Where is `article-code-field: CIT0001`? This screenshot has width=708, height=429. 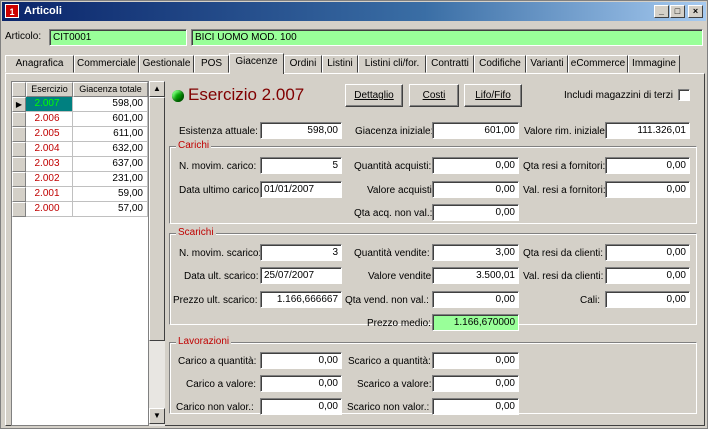 article-code-field: CIT0001 is located at coordinates (118, 37).